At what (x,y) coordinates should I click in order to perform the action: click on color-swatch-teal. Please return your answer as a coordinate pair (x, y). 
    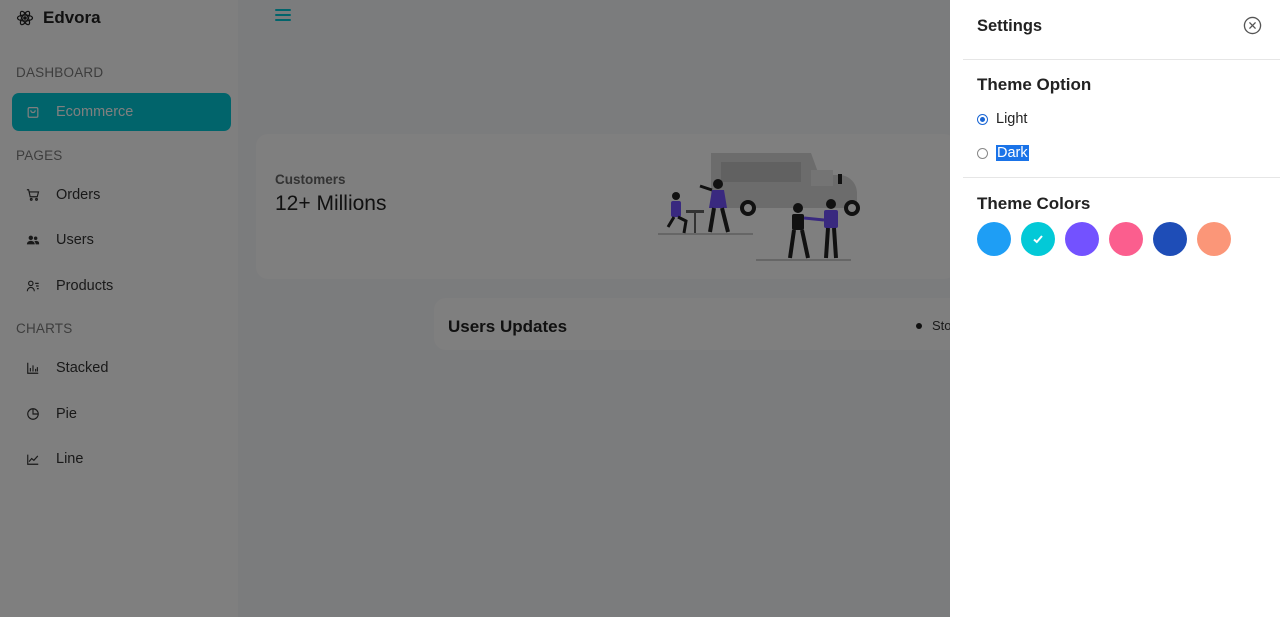
    Looking at the image, I should click on (1038, 239).